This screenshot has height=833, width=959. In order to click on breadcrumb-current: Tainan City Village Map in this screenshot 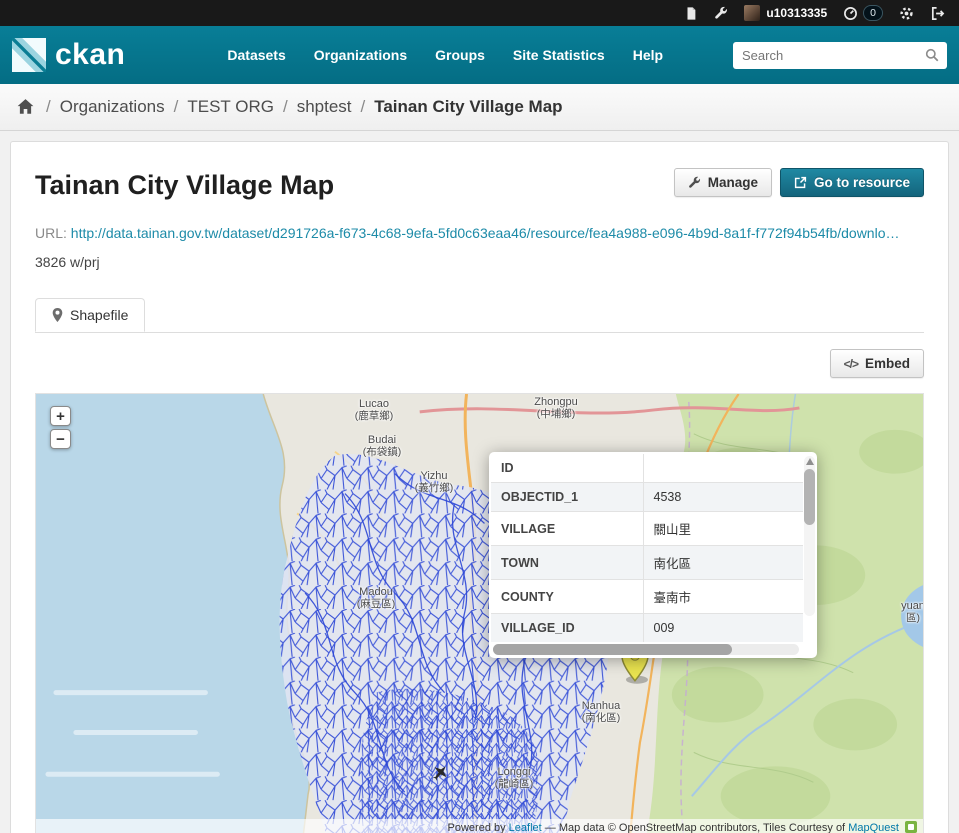, I will do `click(468, 106)`.